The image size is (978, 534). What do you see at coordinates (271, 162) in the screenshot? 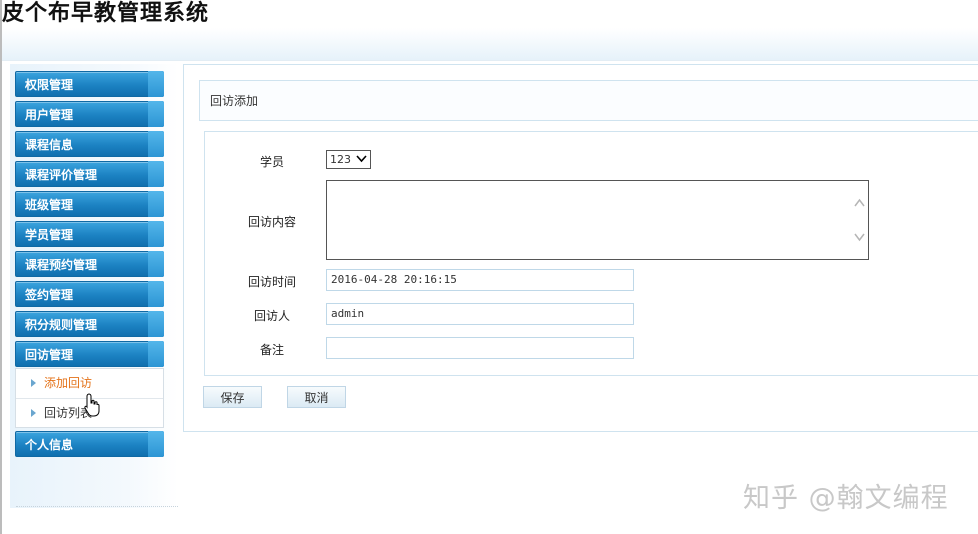
I see `student-label: 学员` at bounding box center [271, 162].